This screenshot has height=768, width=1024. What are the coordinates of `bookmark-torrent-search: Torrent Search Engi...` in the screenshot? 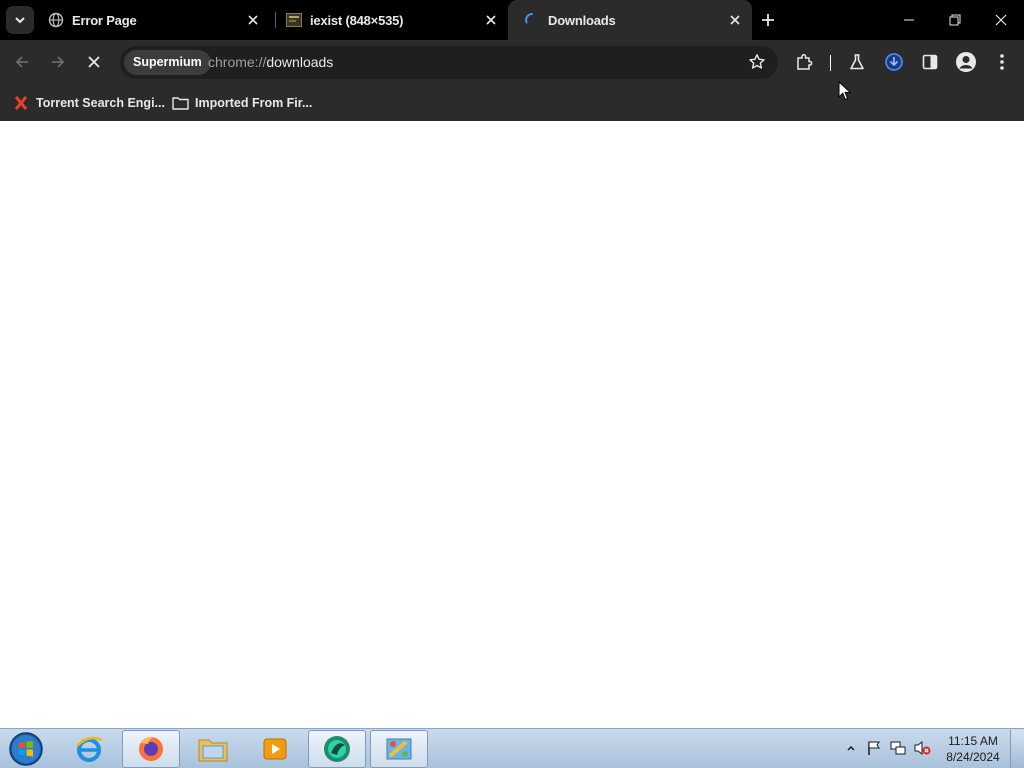 It's located at (88, 103).